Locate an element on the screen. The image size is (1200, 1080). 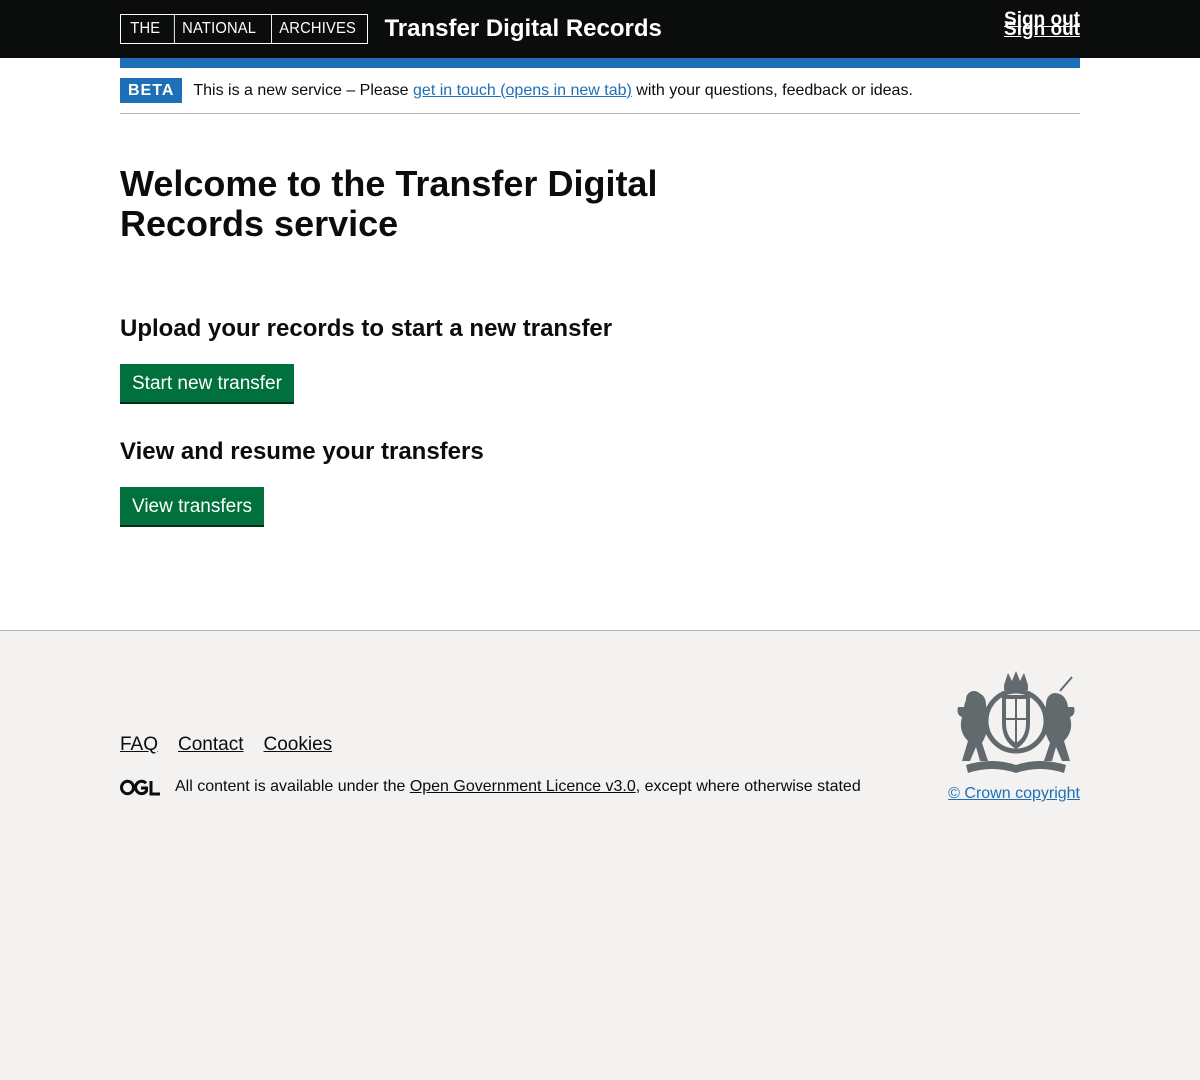
crown-copyright-link: © Crown copyright is located at coordinates (1014, 794).